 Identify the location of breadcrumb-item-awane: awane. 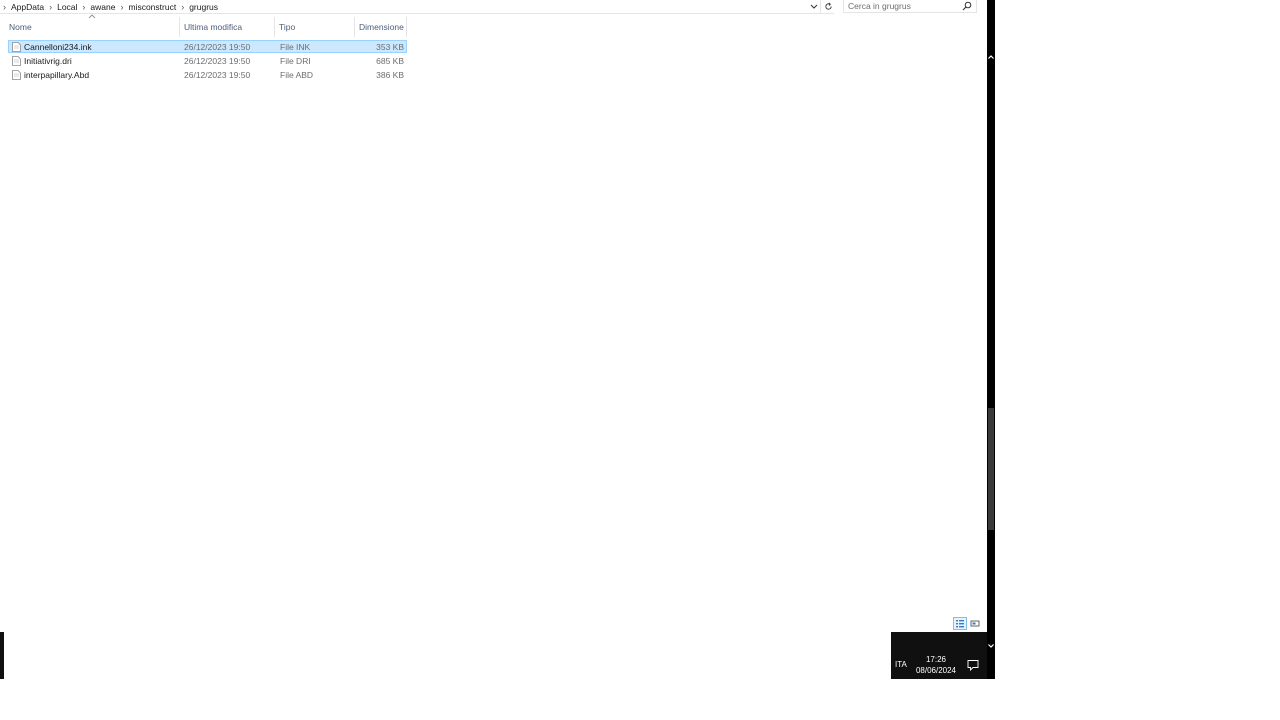
(102, 7).